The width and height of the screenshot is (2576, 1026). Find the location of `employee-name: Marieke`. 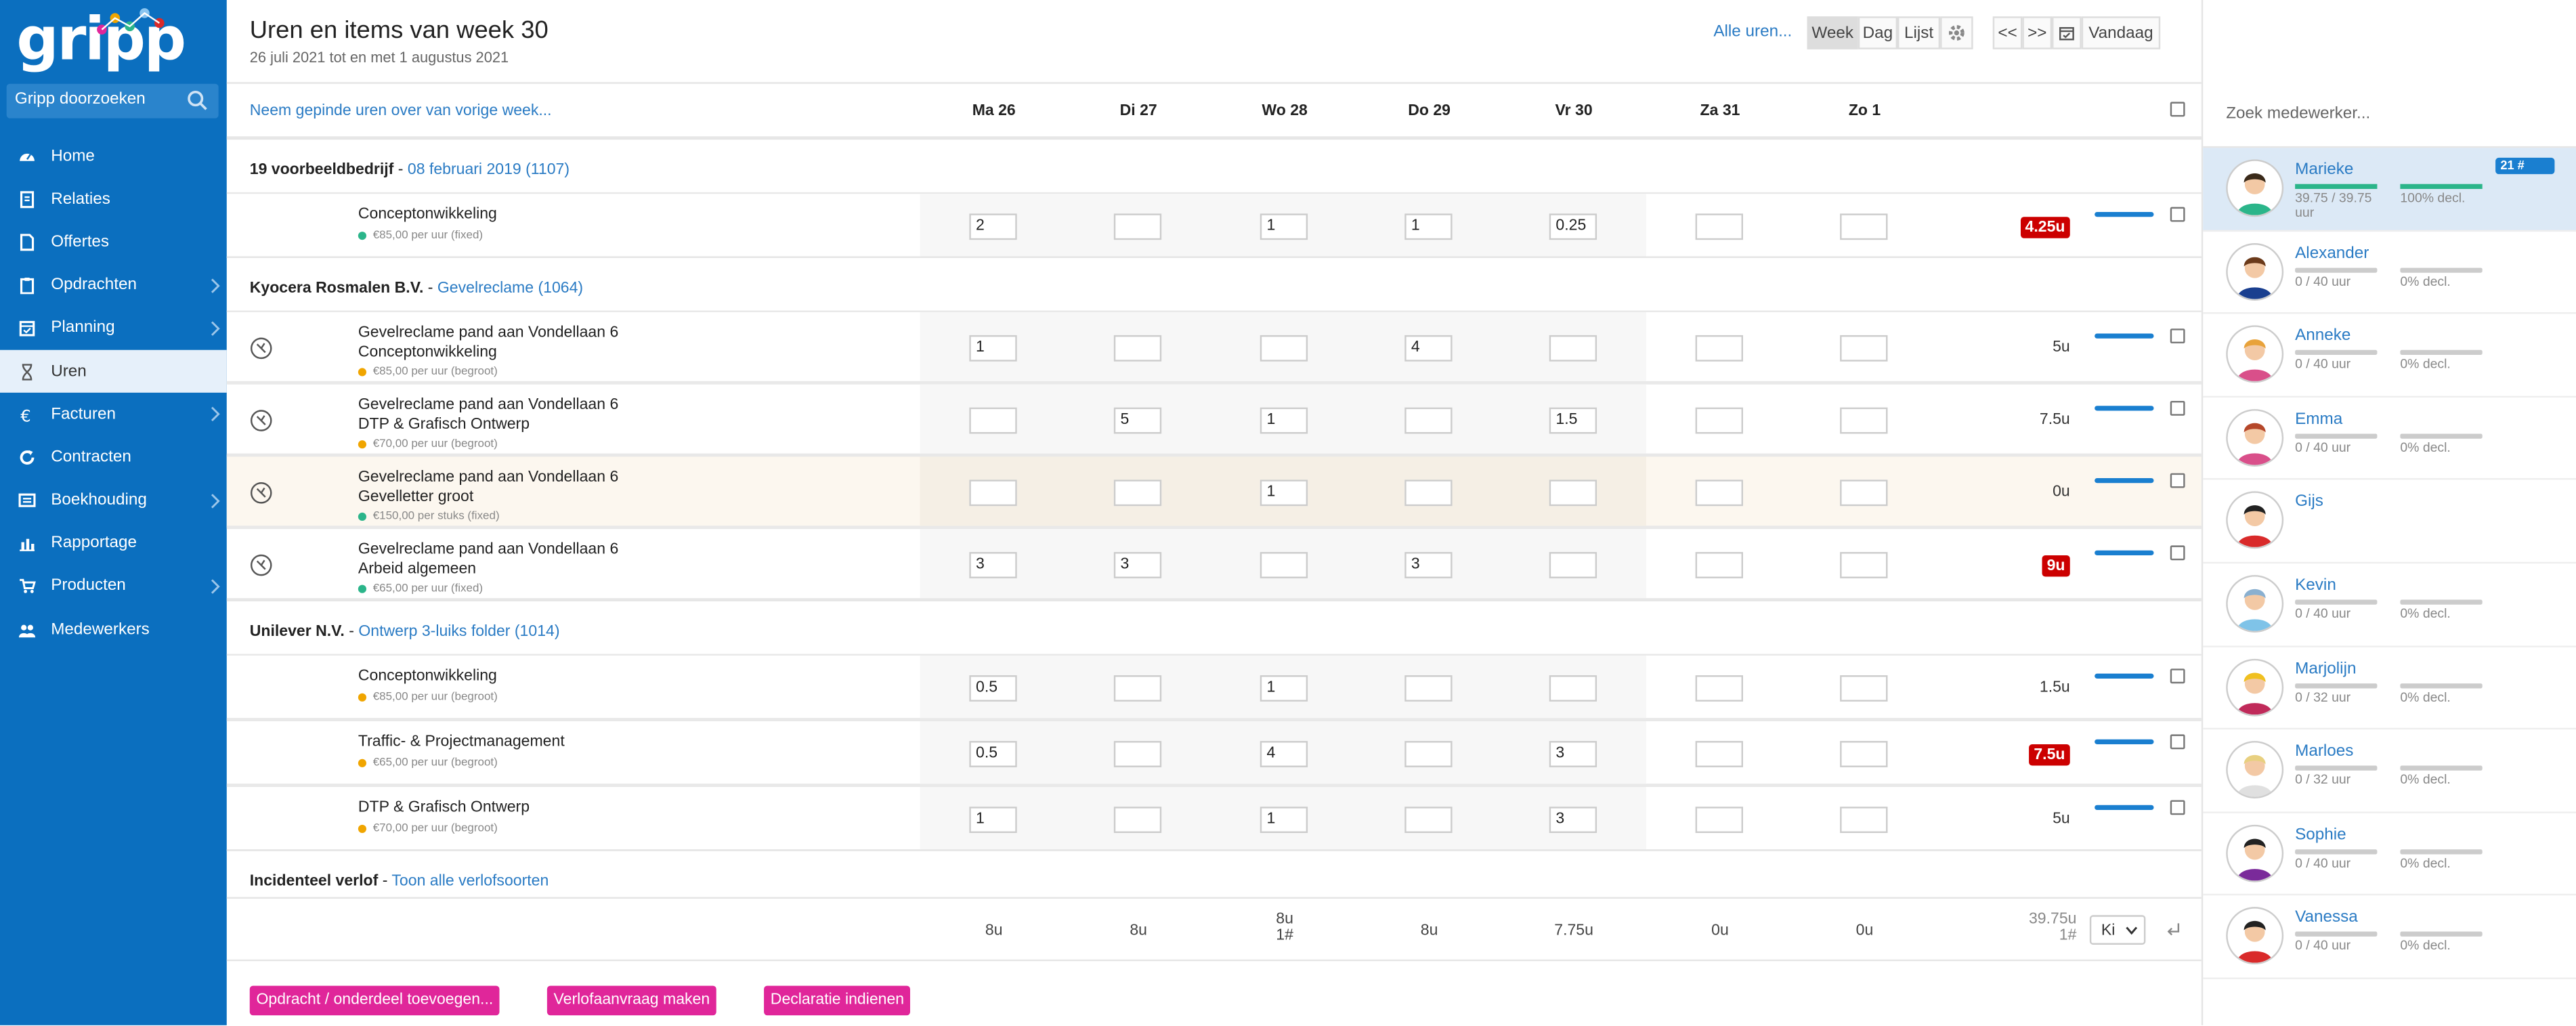

employee-name: Marieke is located at coordinates (2324, 170).